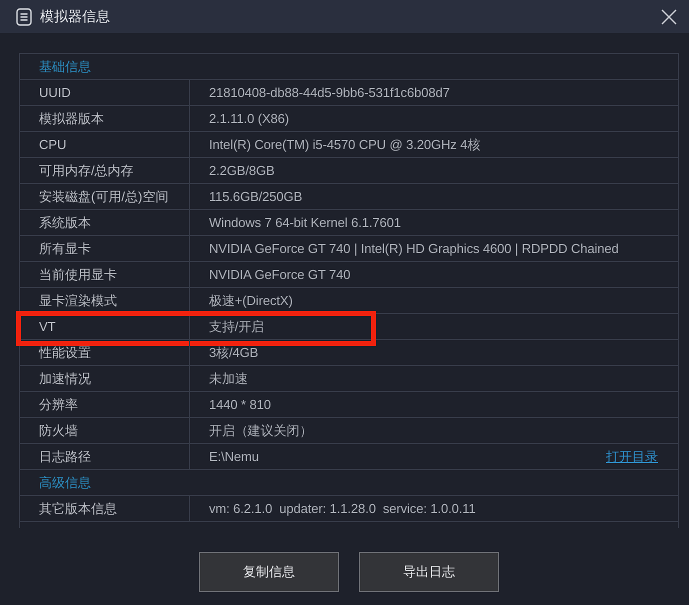 The image size is (689, 605). What do you see at coordinates (105, 170) in the screenshot?
I see `row-label: 可用内存/总内存` at bounding box center [105, 170].